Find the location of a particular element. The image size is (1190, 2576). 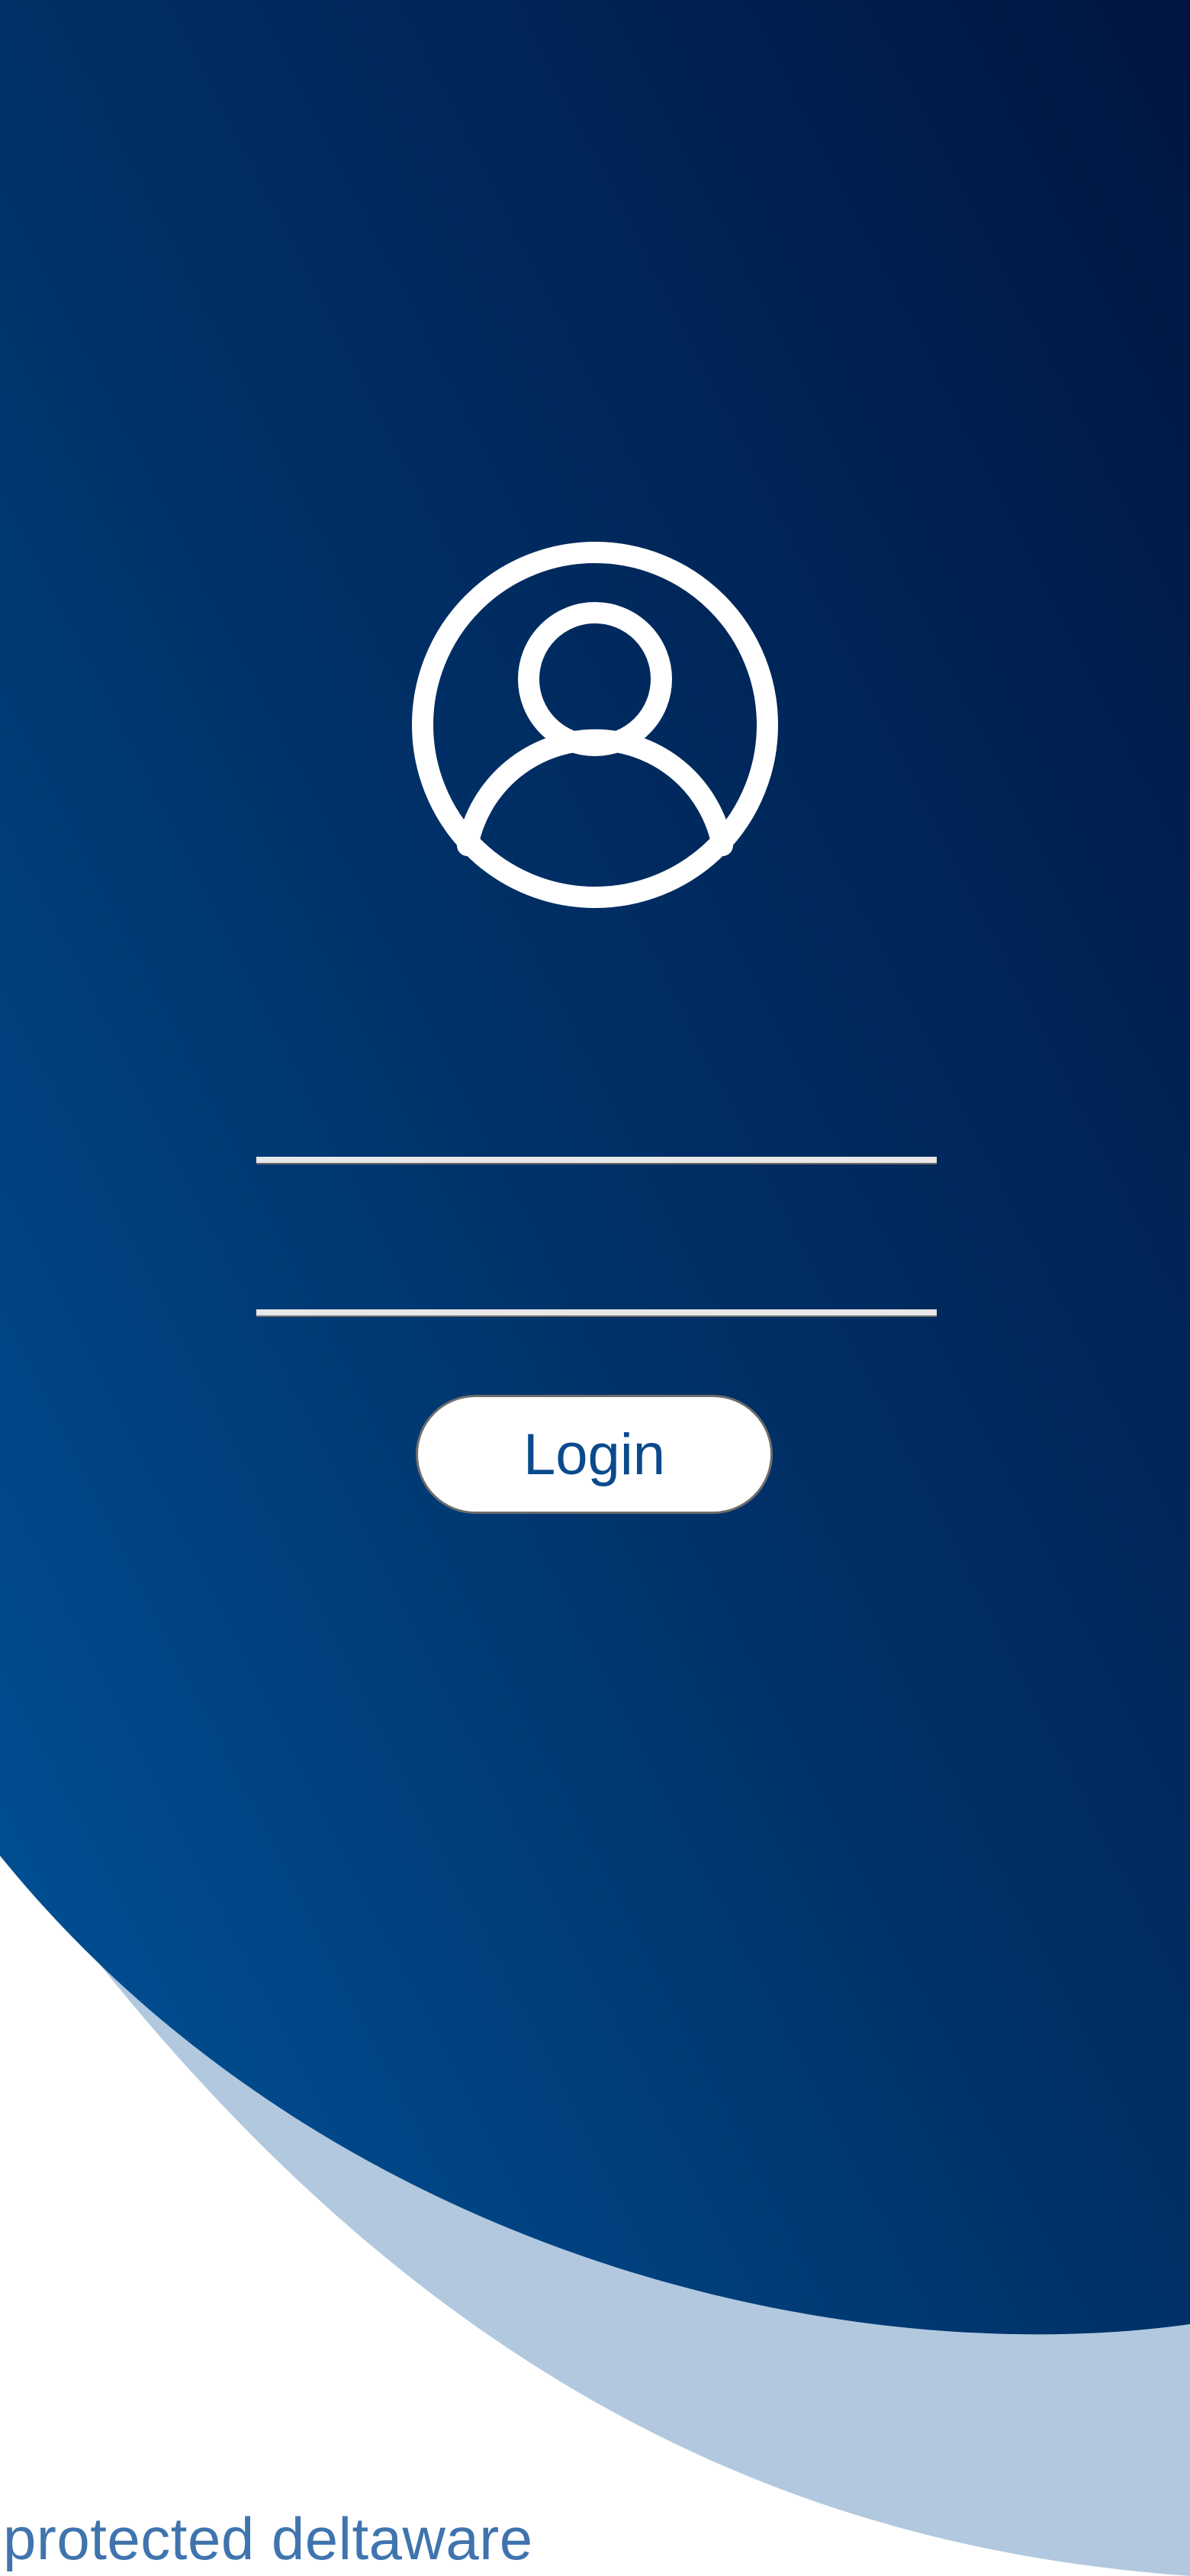

password-input is located at coordinates (596, 1292).